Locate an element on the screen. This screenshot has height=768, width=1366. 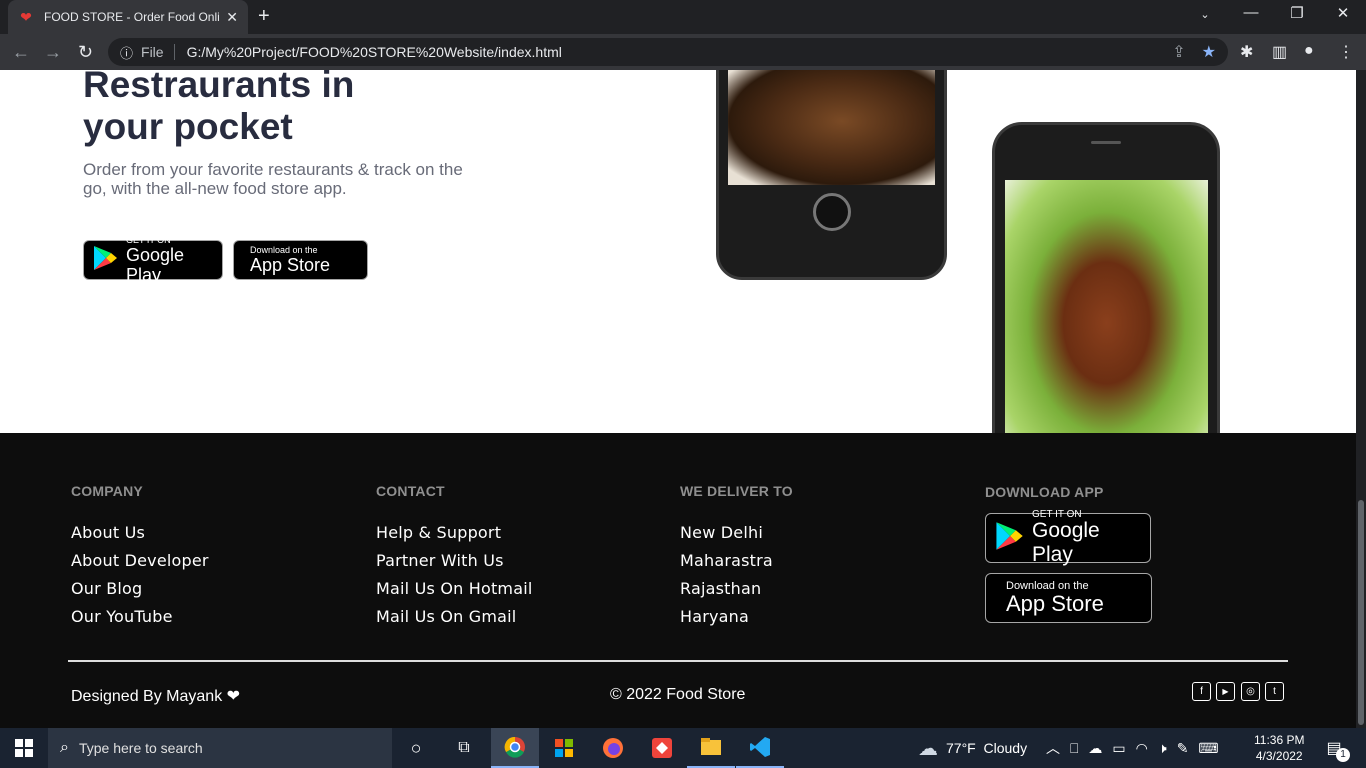
google-play-button: GET IT ON Google Play is located at coordinates (153, 260).